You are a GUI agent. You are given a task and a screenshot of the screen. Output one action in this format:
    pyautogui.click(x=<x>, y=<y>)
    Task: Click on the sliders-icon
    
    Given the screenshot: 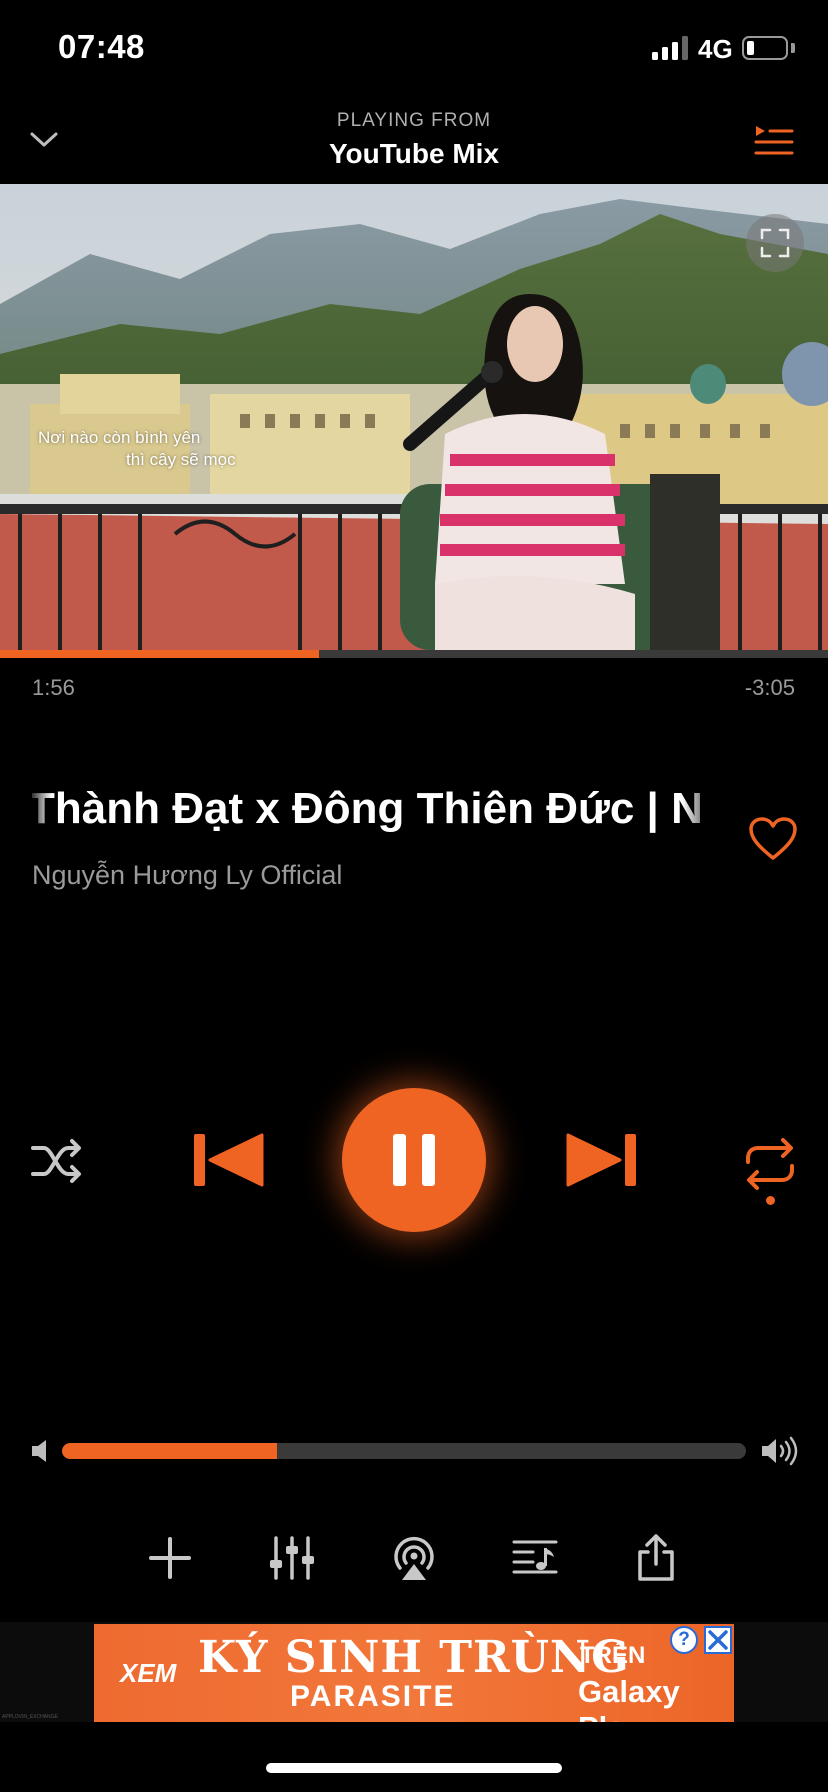 What is the action you would take?
    pyautogui.click(x=292, y=1558)
    